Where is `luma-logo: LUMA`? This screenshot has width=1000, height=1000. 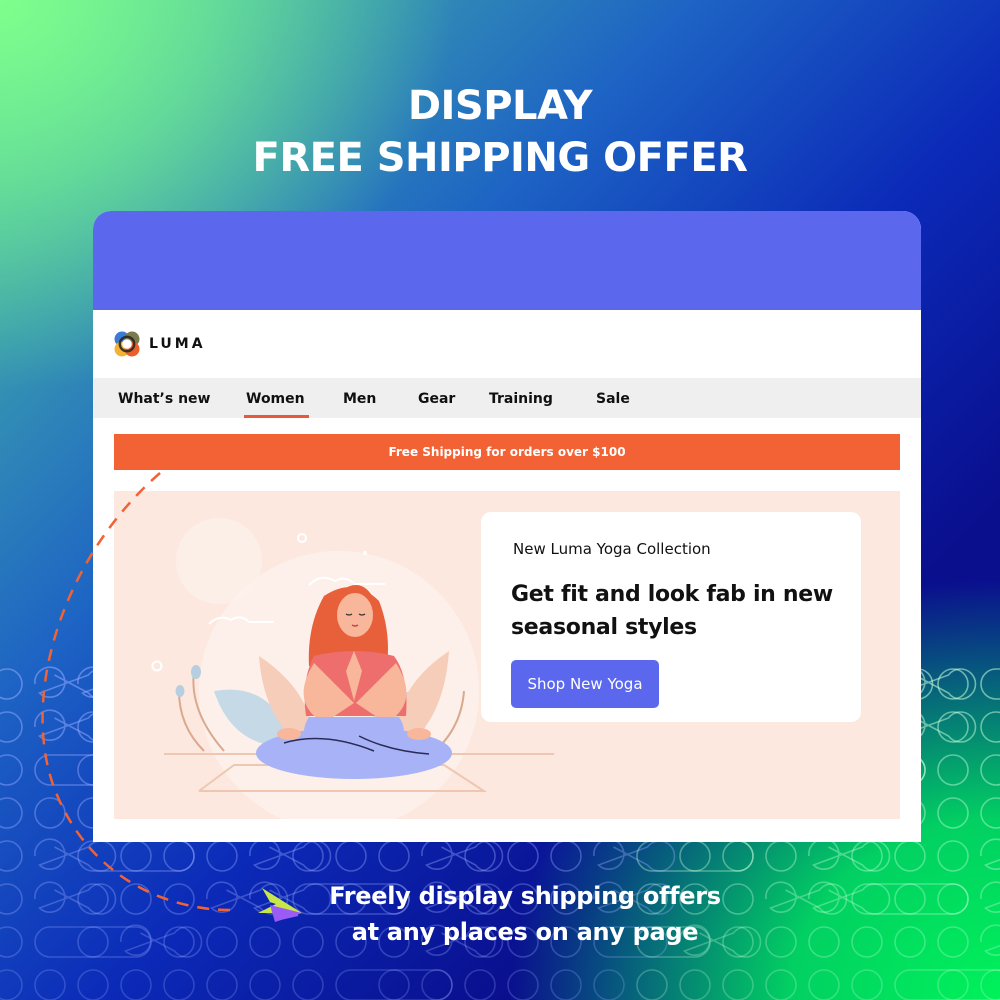
luma-logo: LUMA is located at coordinates (159, 344).